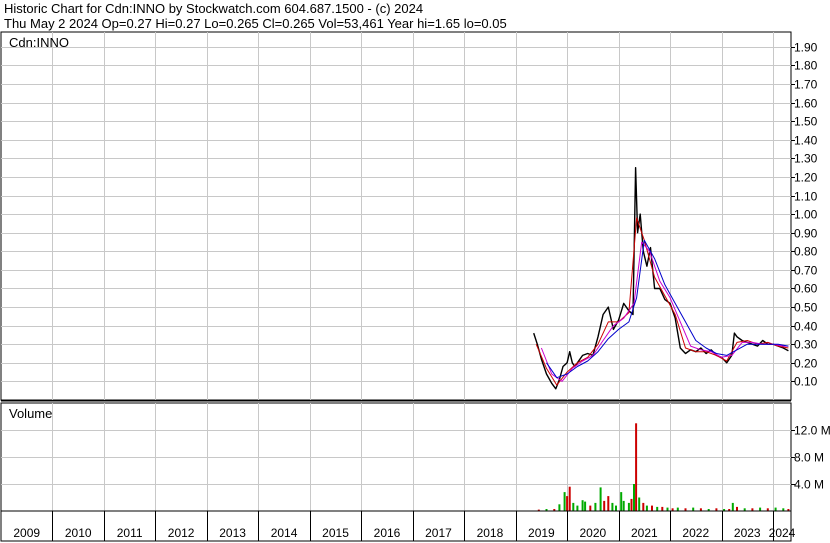 This screenshot has height=543, width=830. What do you see at coordinates (806, 66) in the screenshot?
I see `price-tick-label: 1.80` at bounding box center [806, 66].